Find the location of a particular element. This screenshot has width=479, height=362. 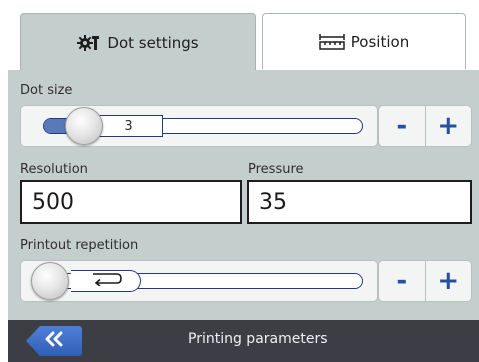

double-chevron-left-icon is located at coordinates (54, 341).